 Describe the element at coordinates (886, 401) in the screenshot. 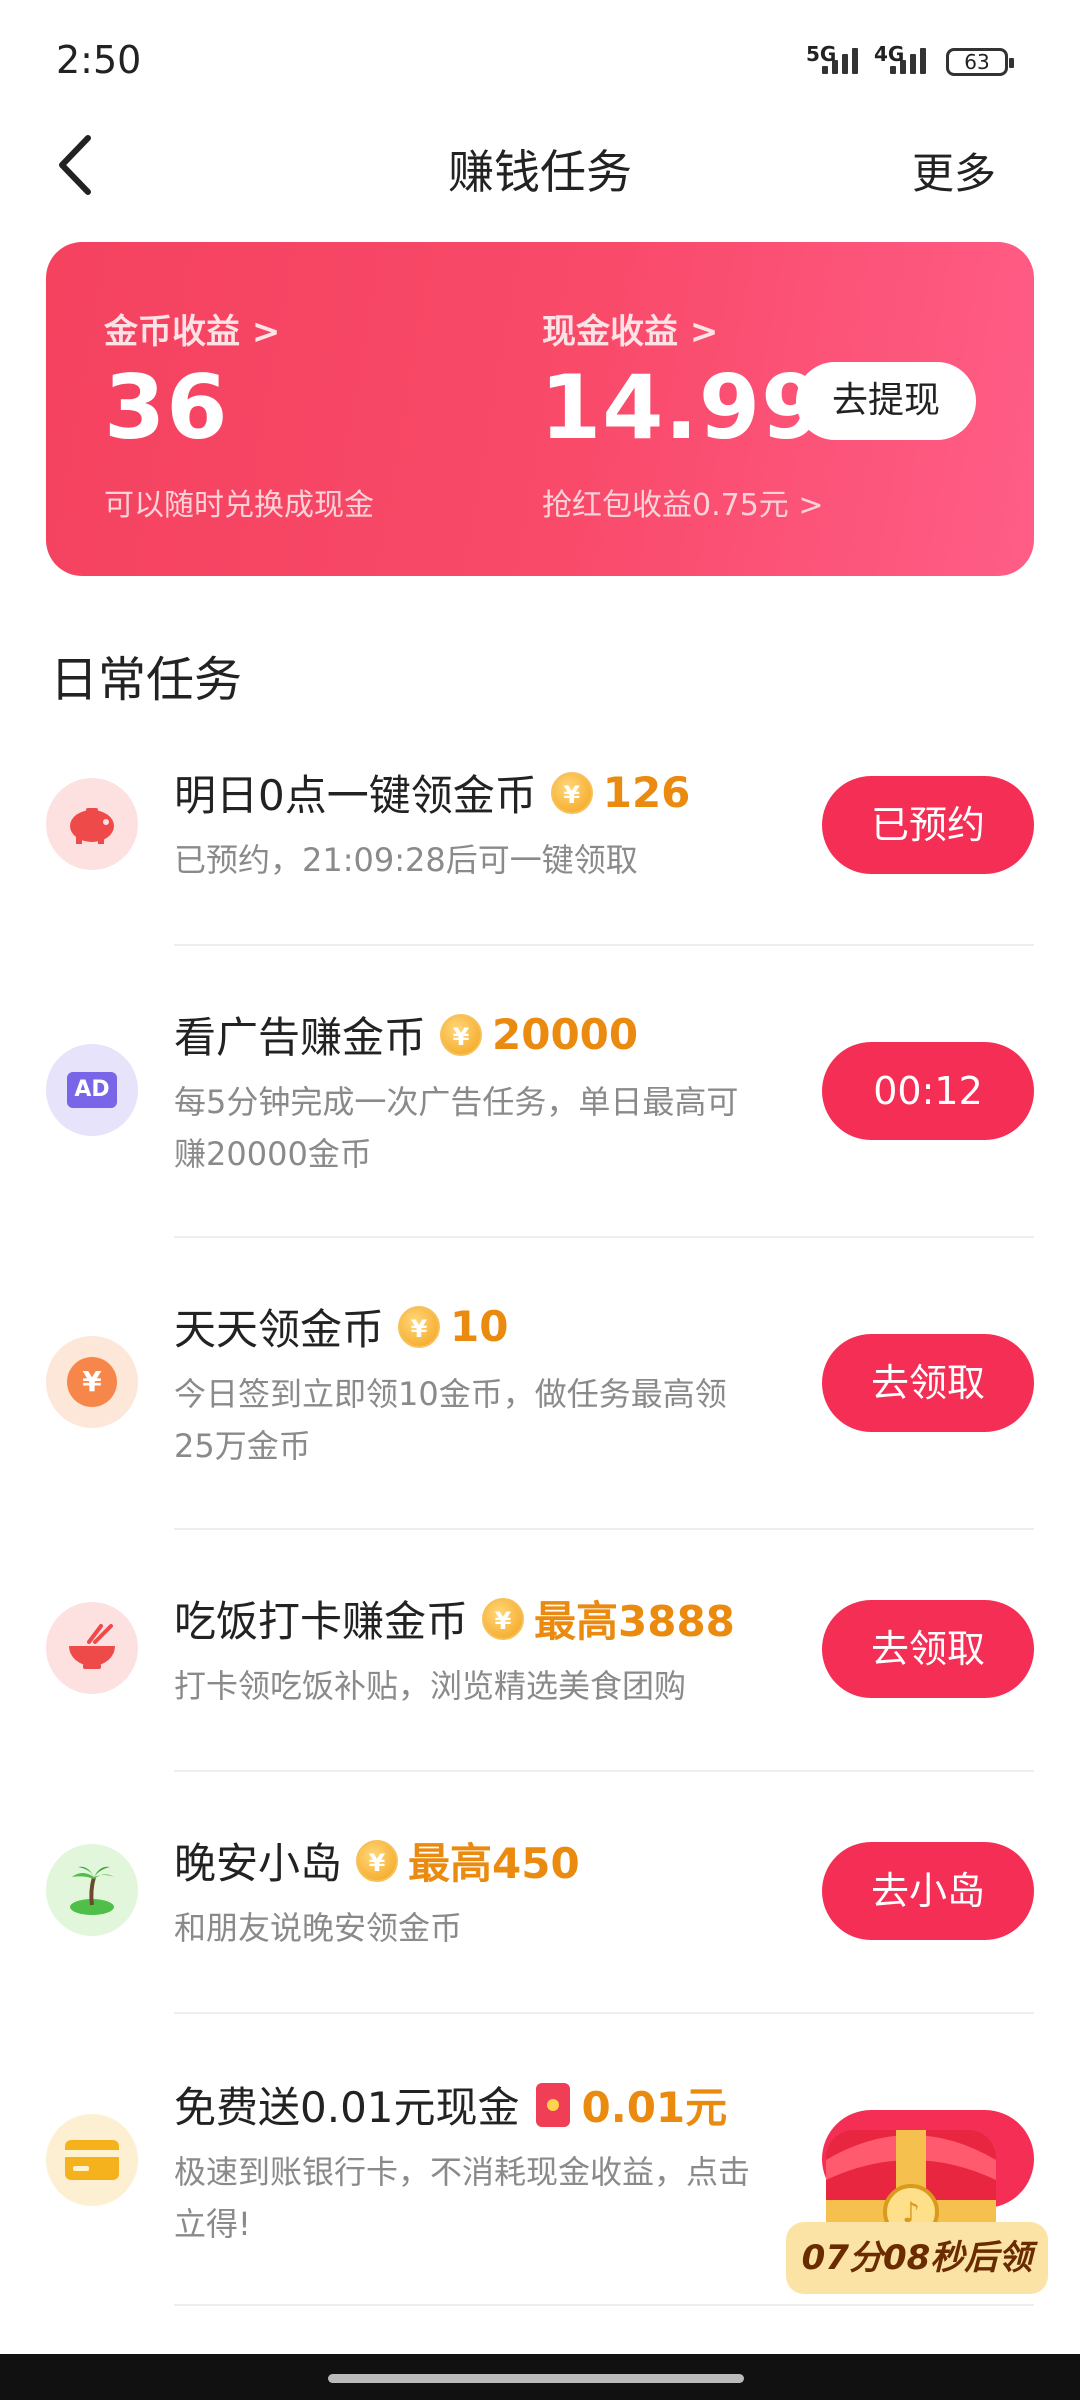

I see `withdraw-button: 去提现` at that location.